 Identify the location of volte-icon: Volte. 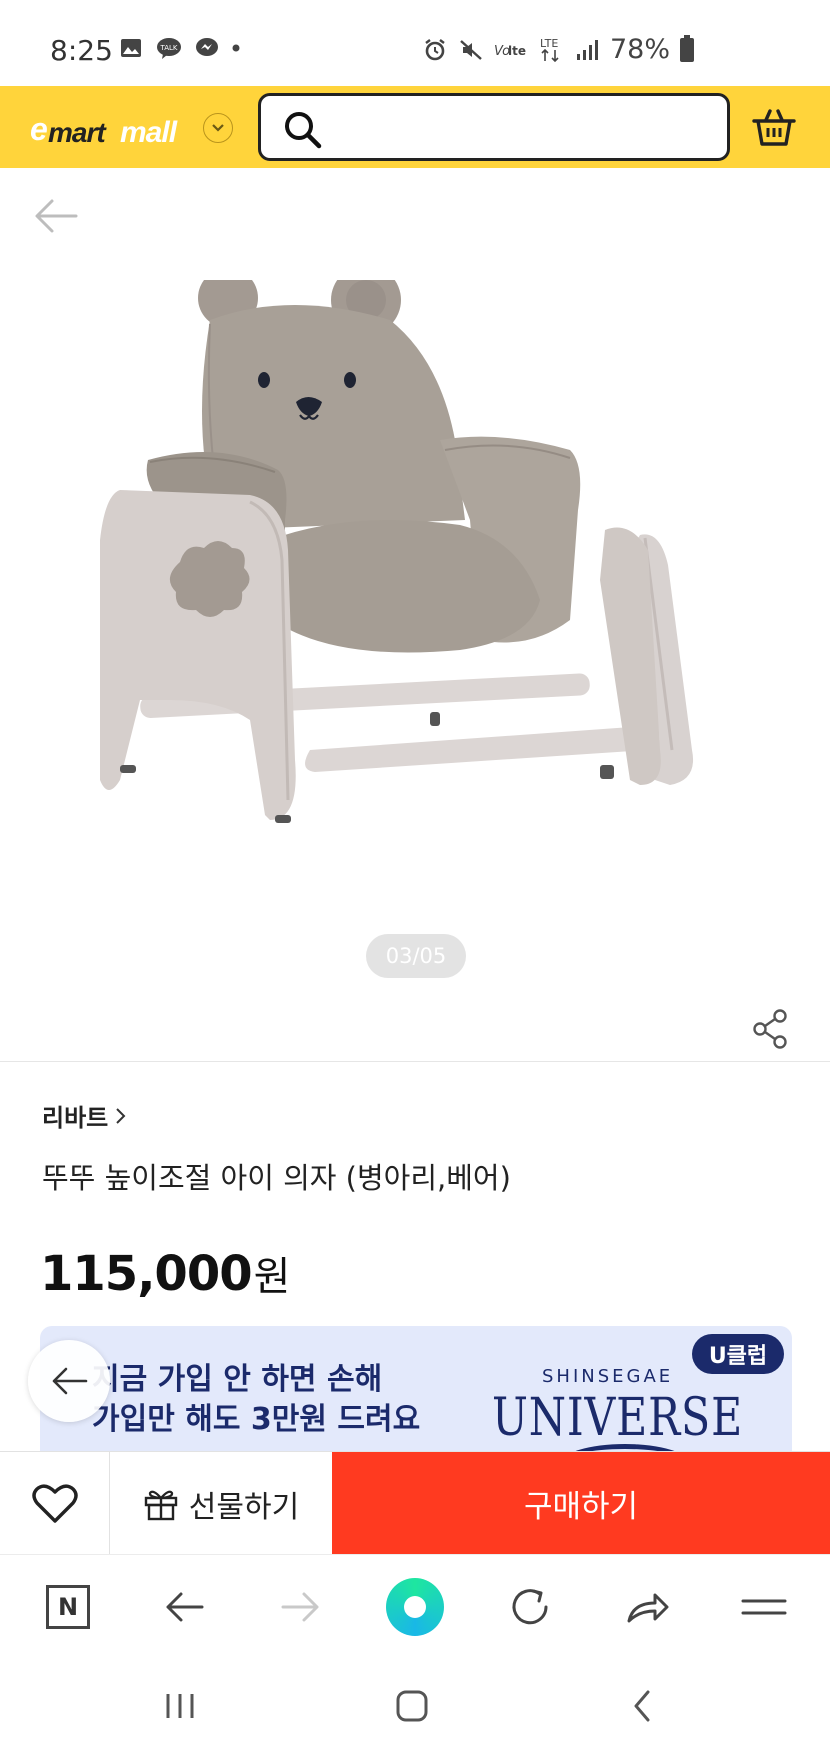
(510, 51).